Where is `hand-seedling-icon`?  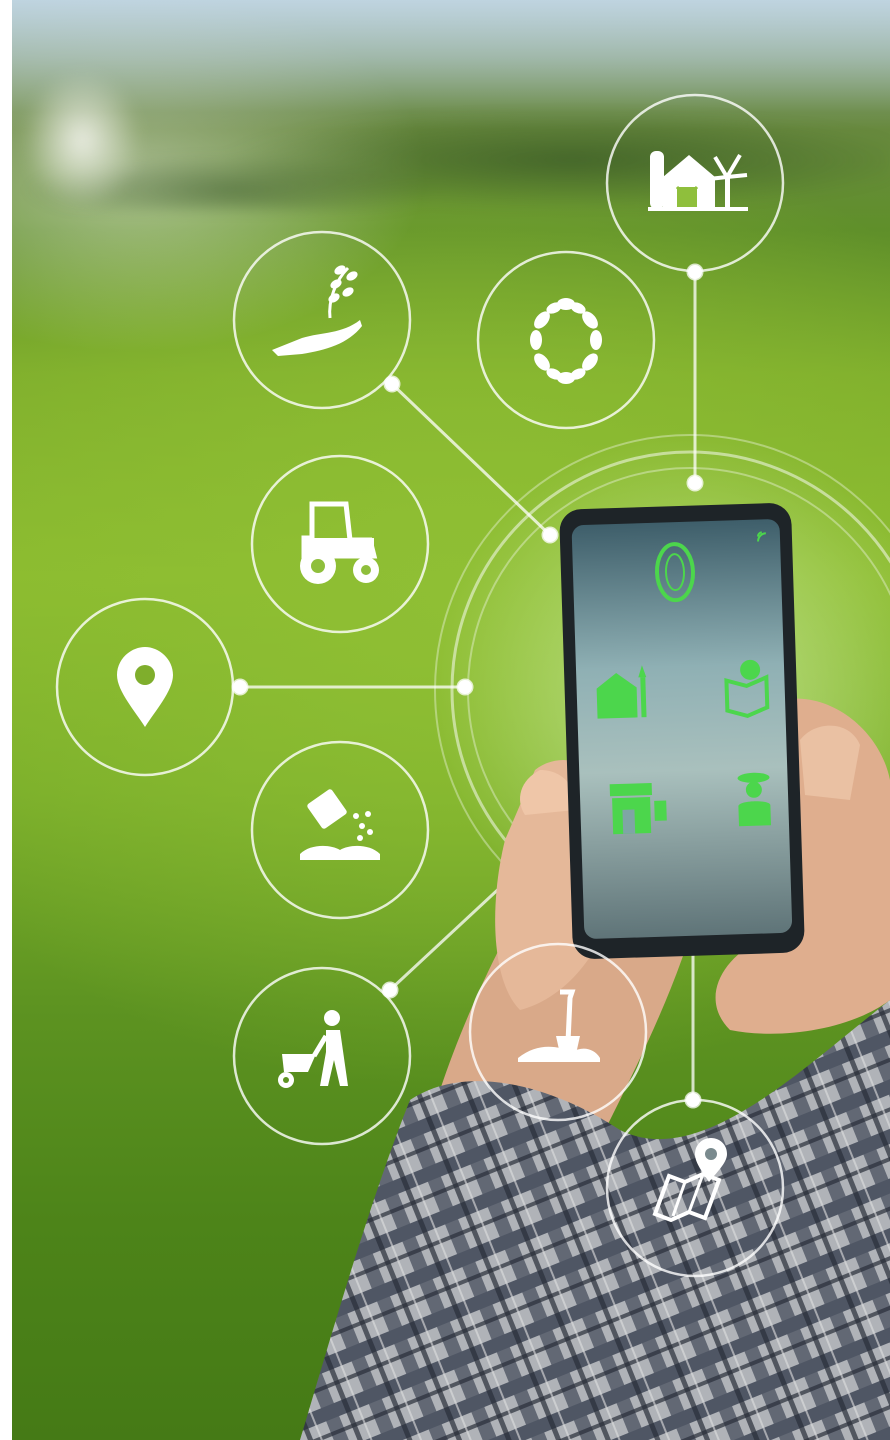
hand-seedling-icon is located at coordinates (317, 310).